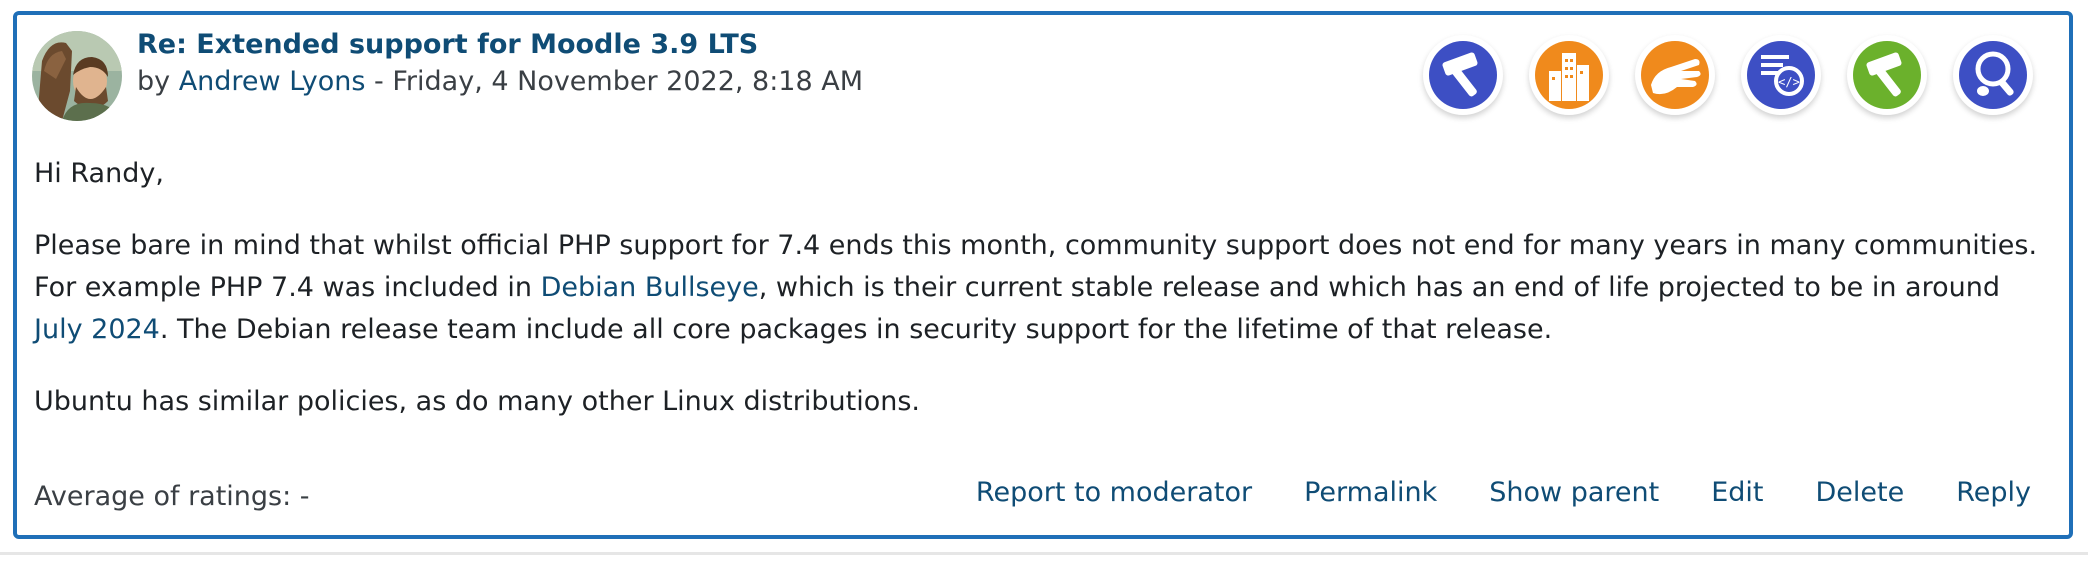 The width and height of the screenshot is (2088, 562). What do you see at coordinates (650, 287) in the screenshot?
I see `debian-bullseye-link: Debian Bullseye` at bounding box center [650, 287].